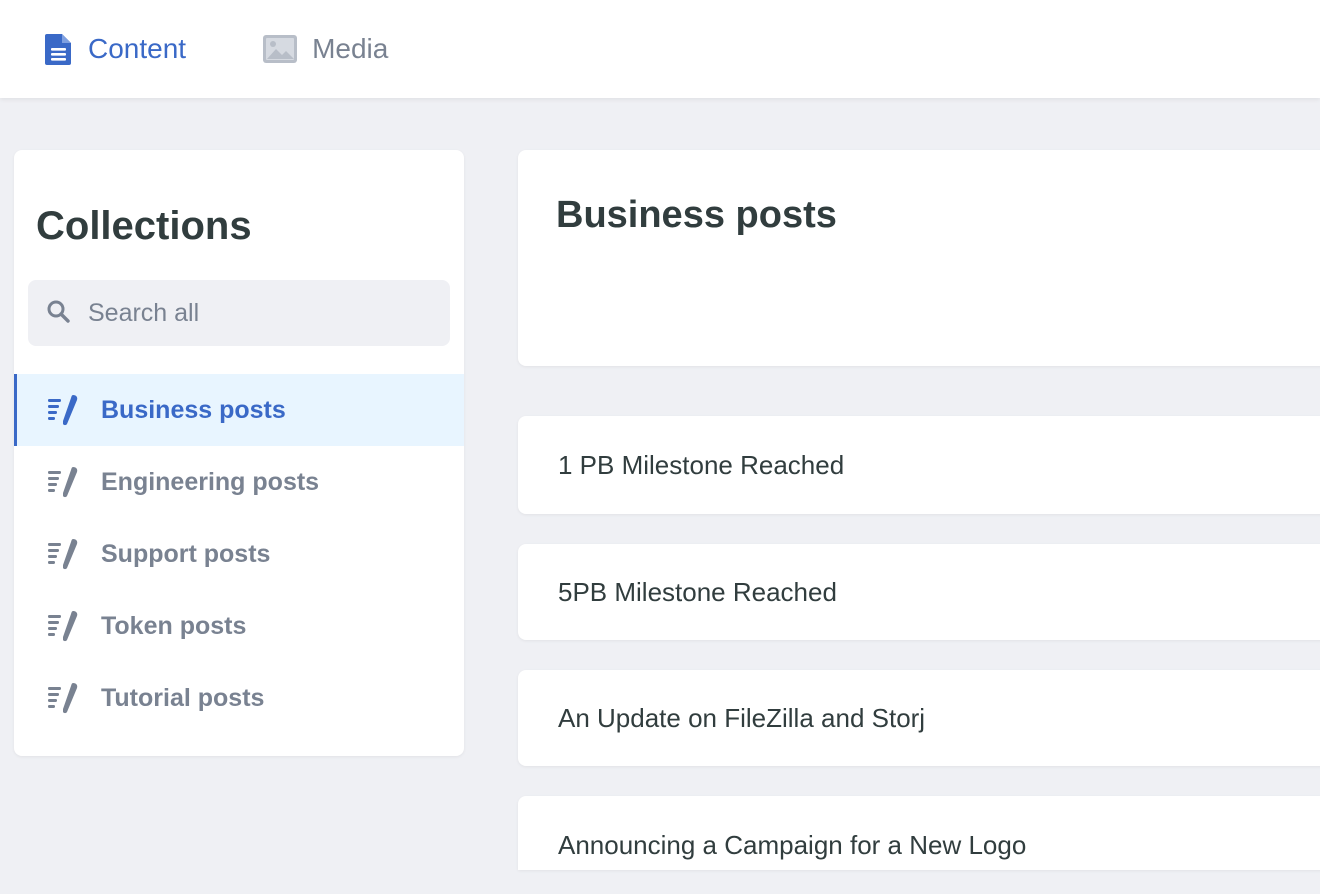 The height and width of the screenshot is (894, 1320). What do you see at coordinates (697, 591) in the screenshot?
I see `entry-title: 5PB Milestone Reached` at bounding box center [697, 591].